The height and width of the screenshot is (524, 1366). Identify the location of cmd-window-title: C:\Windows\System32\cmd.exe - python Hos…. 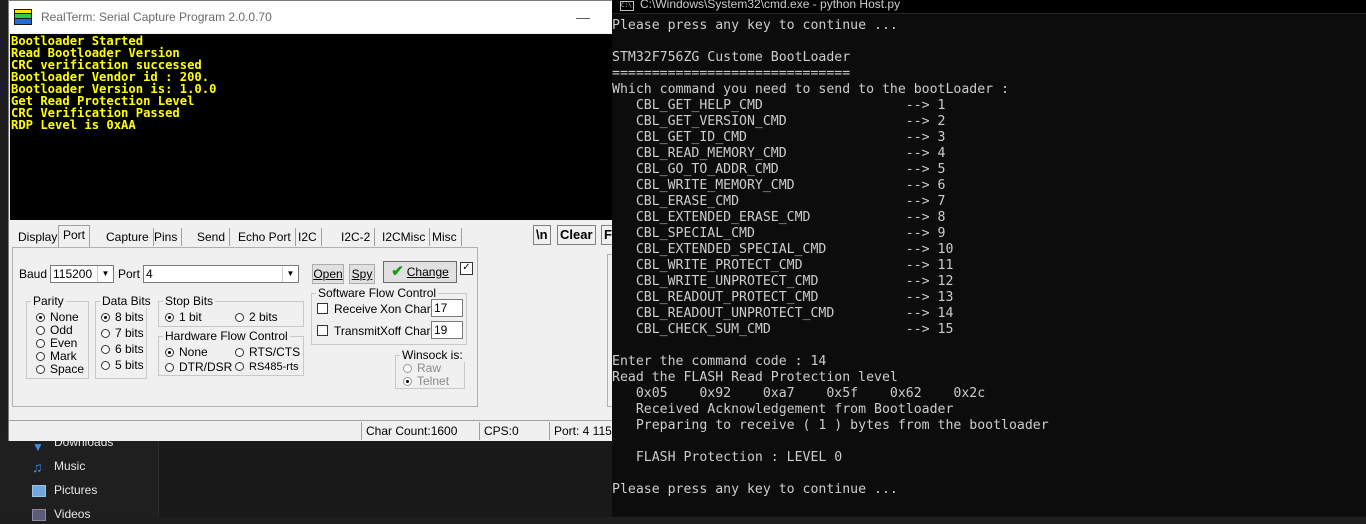
(770, 5).